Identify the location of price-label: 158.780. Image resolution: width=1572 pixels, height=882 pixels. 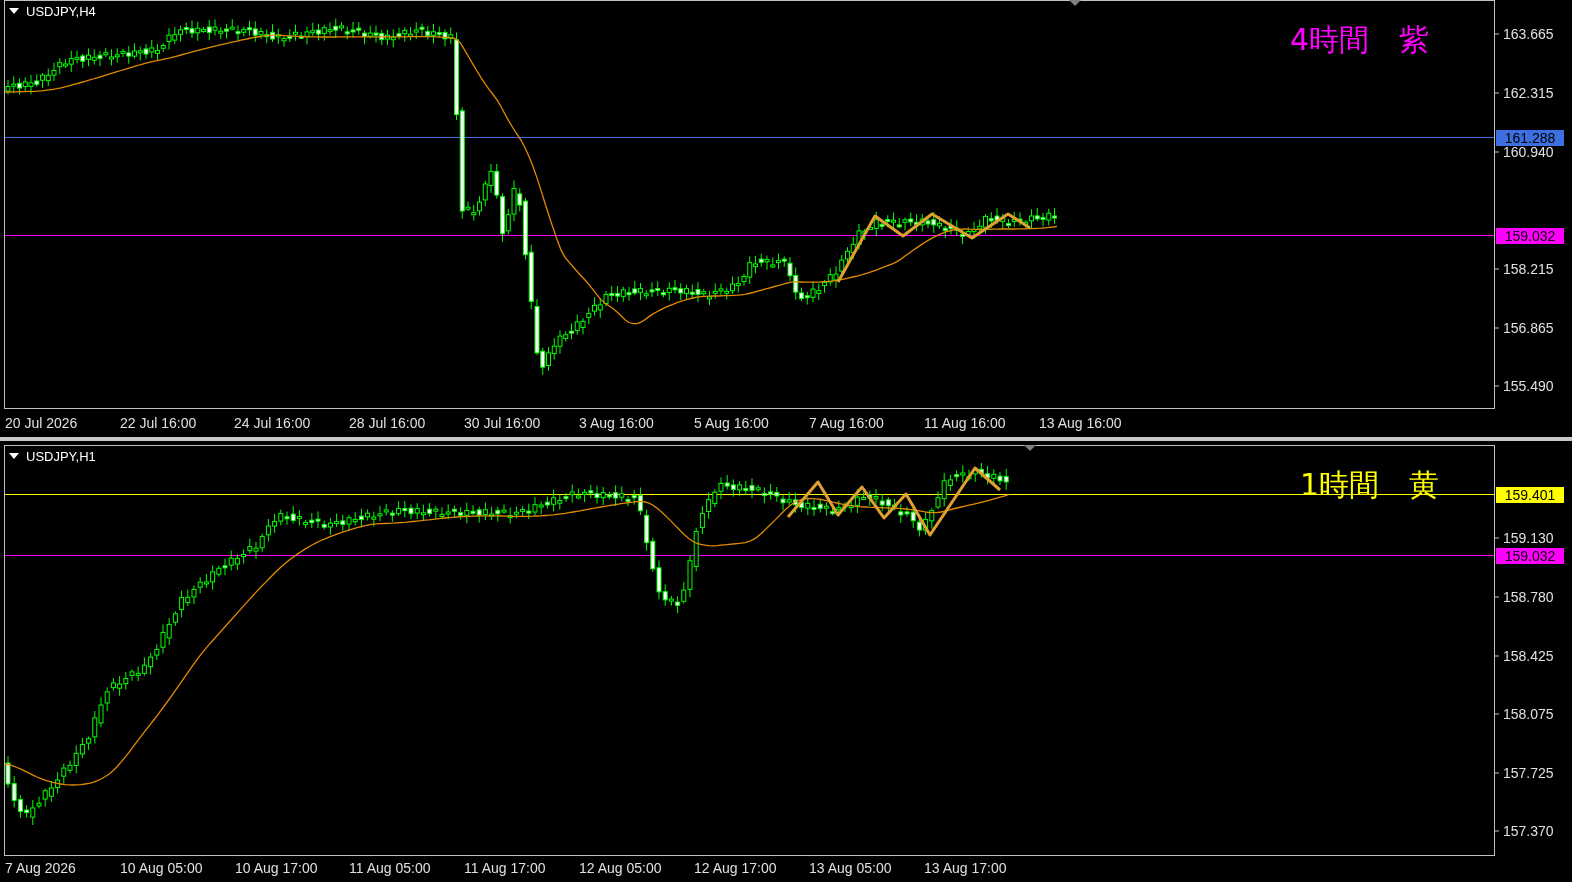
(1528, 597).